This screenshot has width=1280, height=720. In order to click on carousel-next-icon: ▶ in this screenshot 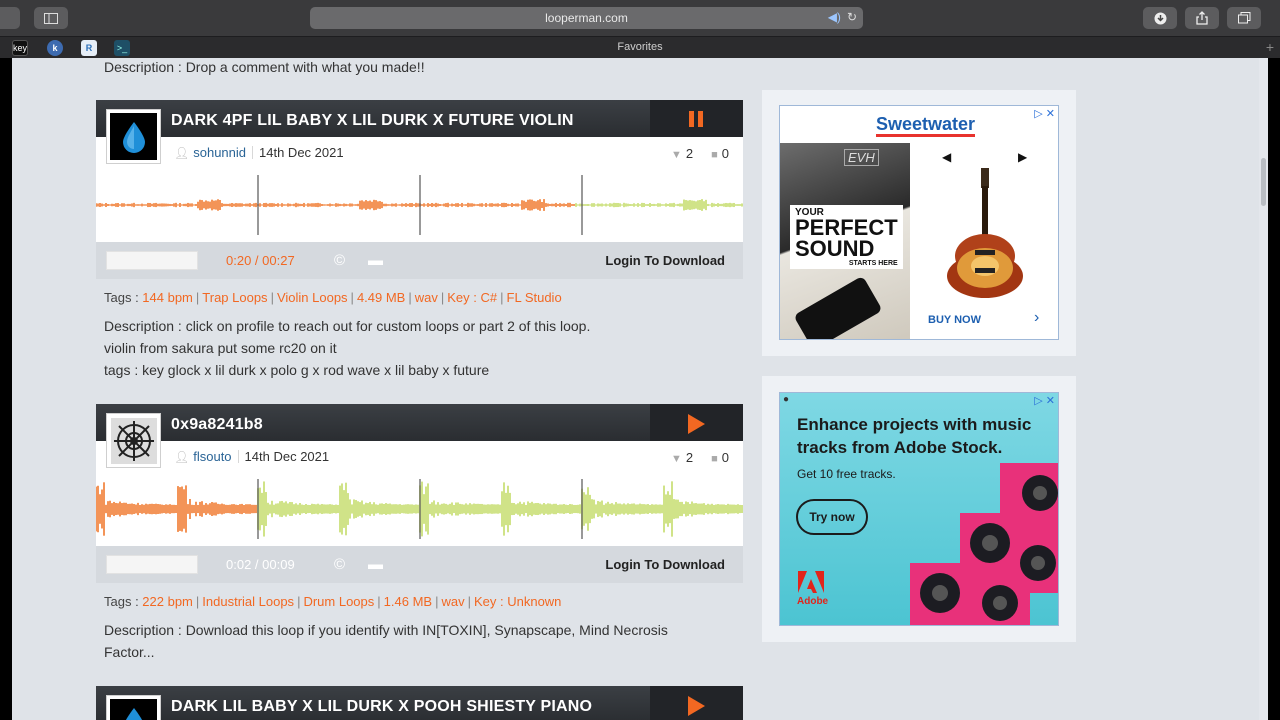, I will do `click(1022, 157)`.